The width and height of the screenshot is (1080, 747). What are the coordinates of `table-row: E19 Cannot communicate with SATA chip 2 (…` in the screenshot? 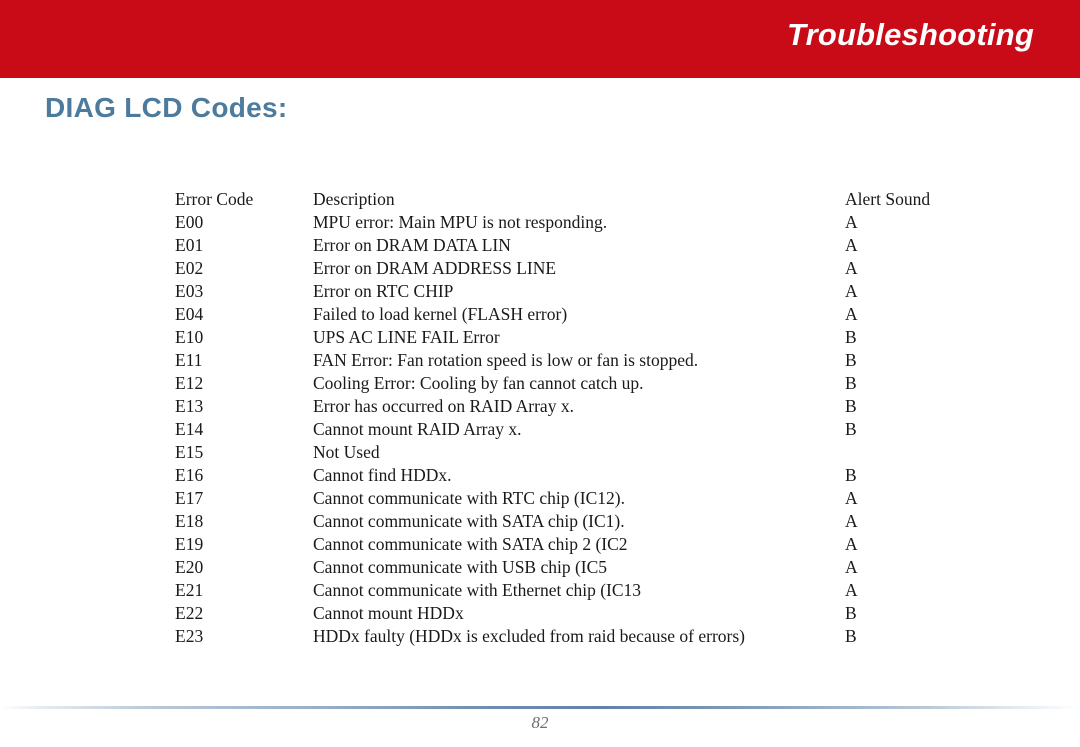 It's located at (540, 544).